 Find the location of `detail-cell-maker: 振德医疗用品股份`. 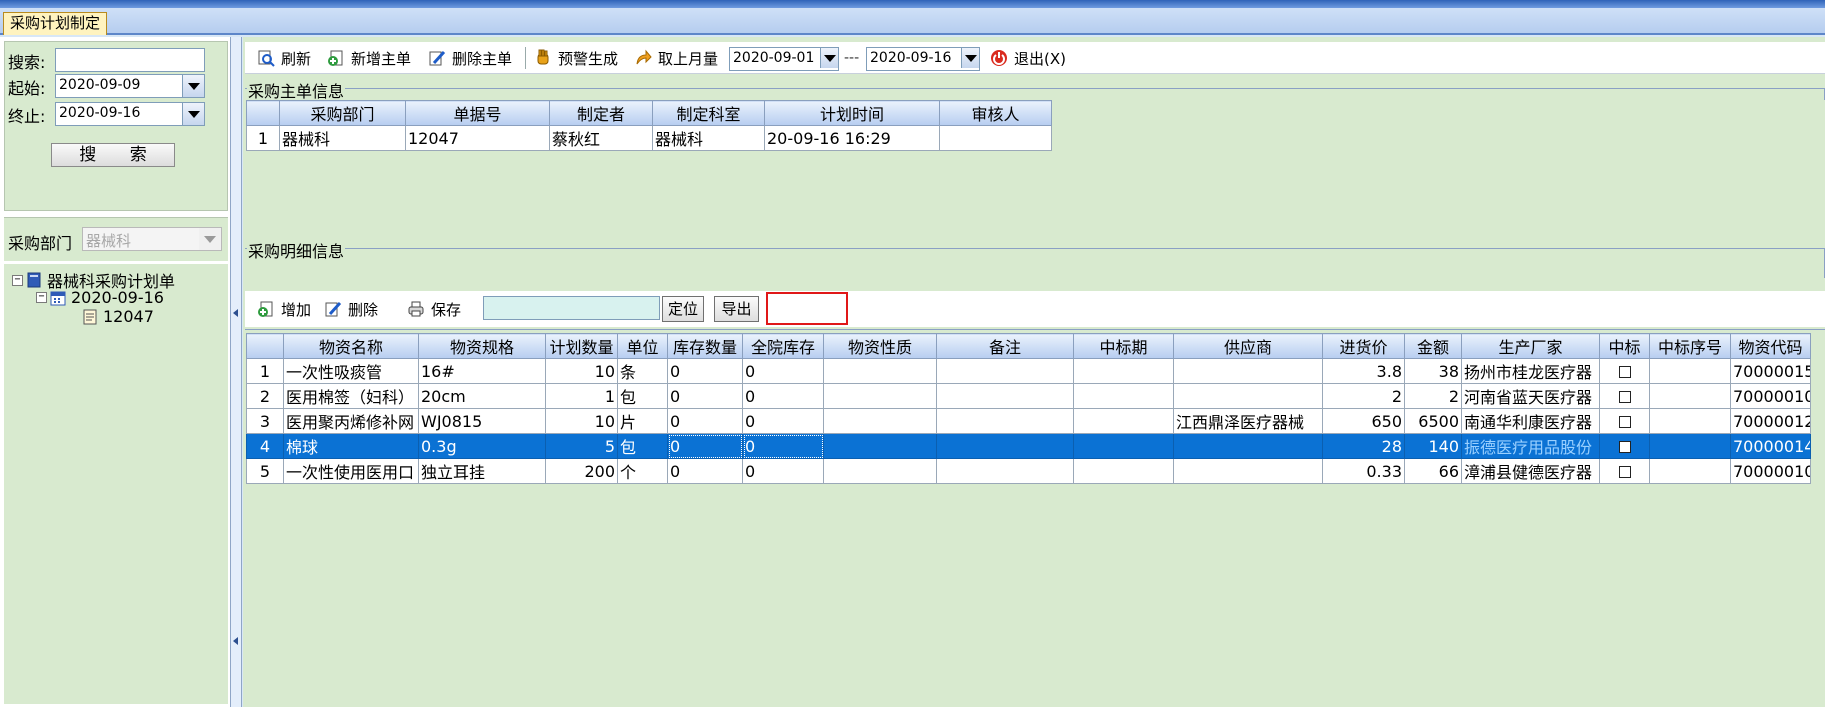

detail-cell-maker: 振德医疗用品股份 is located at coordinates (1530, 446).